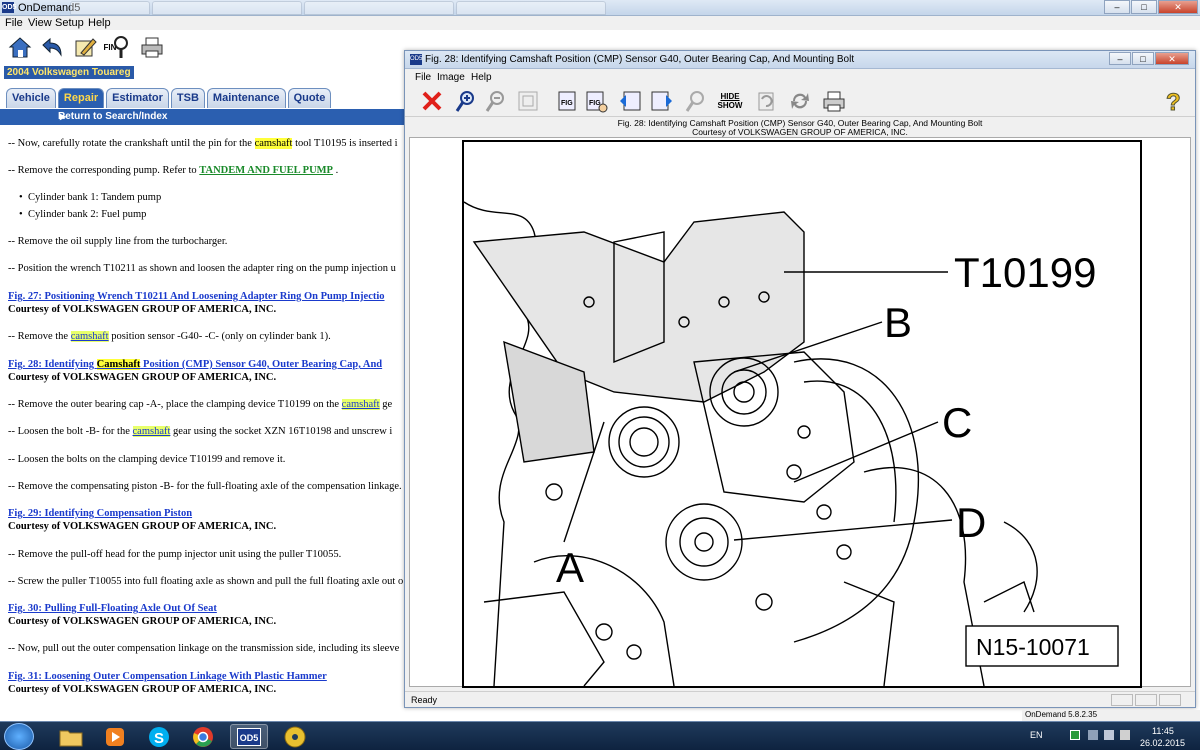 The height and width of the screenshot is (751, 1200). Describe the element at coordinates (1093, 735) in the screenshot. I see `flag-icon` at that location.